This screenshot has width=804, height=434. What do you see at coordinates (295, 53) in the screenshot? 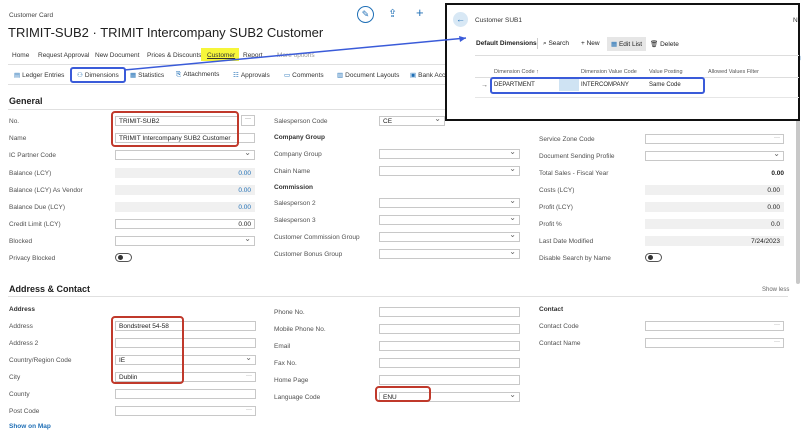
I see `connector-arrow` at bounding box center [295, 53].